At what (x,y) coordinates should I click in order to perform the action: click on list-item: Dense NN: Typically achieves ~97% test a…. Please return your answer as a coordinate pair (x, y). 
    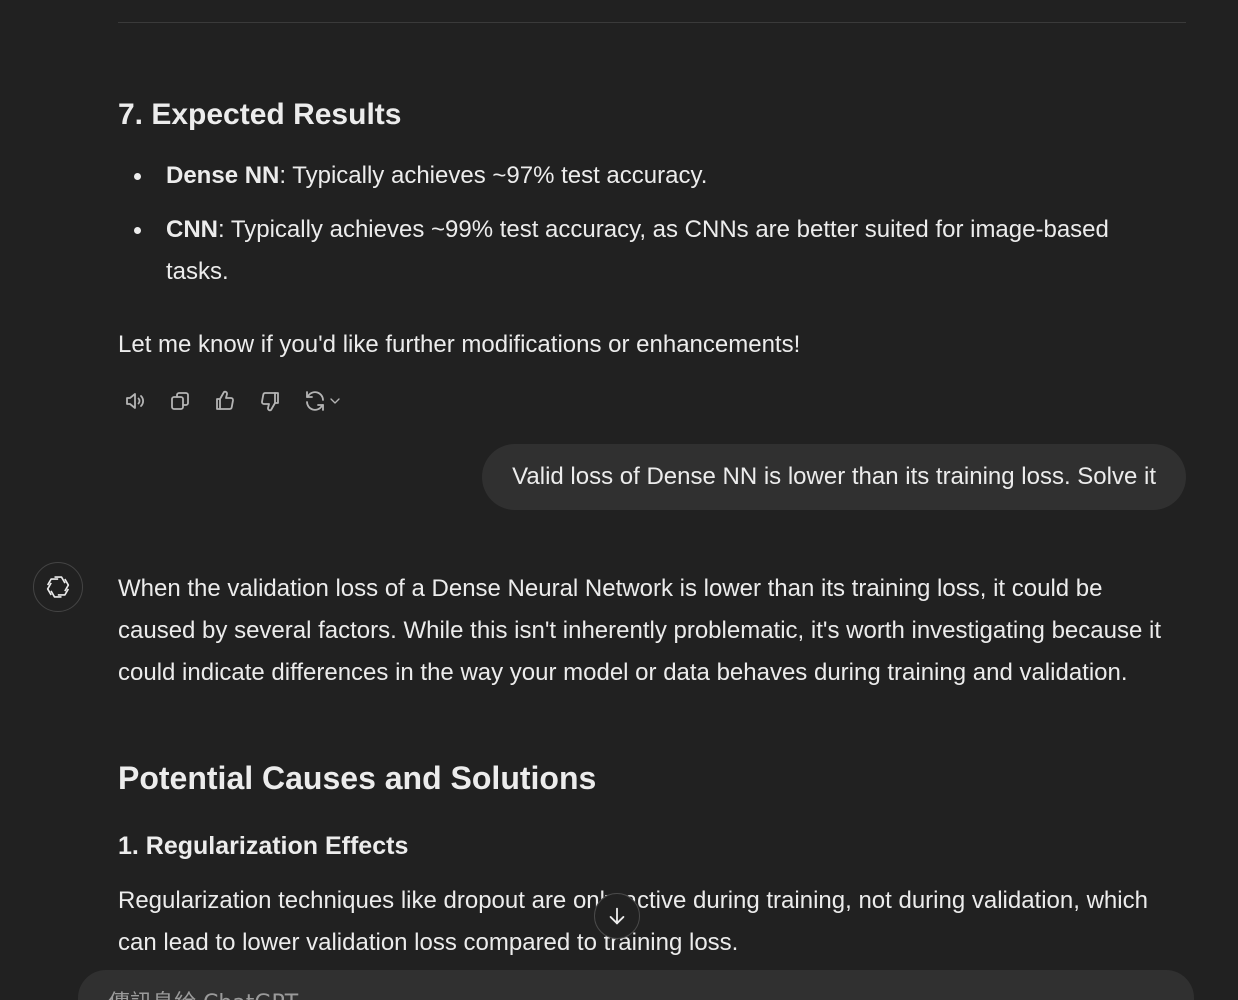
    Looking at the image, I should click on (643, 176).